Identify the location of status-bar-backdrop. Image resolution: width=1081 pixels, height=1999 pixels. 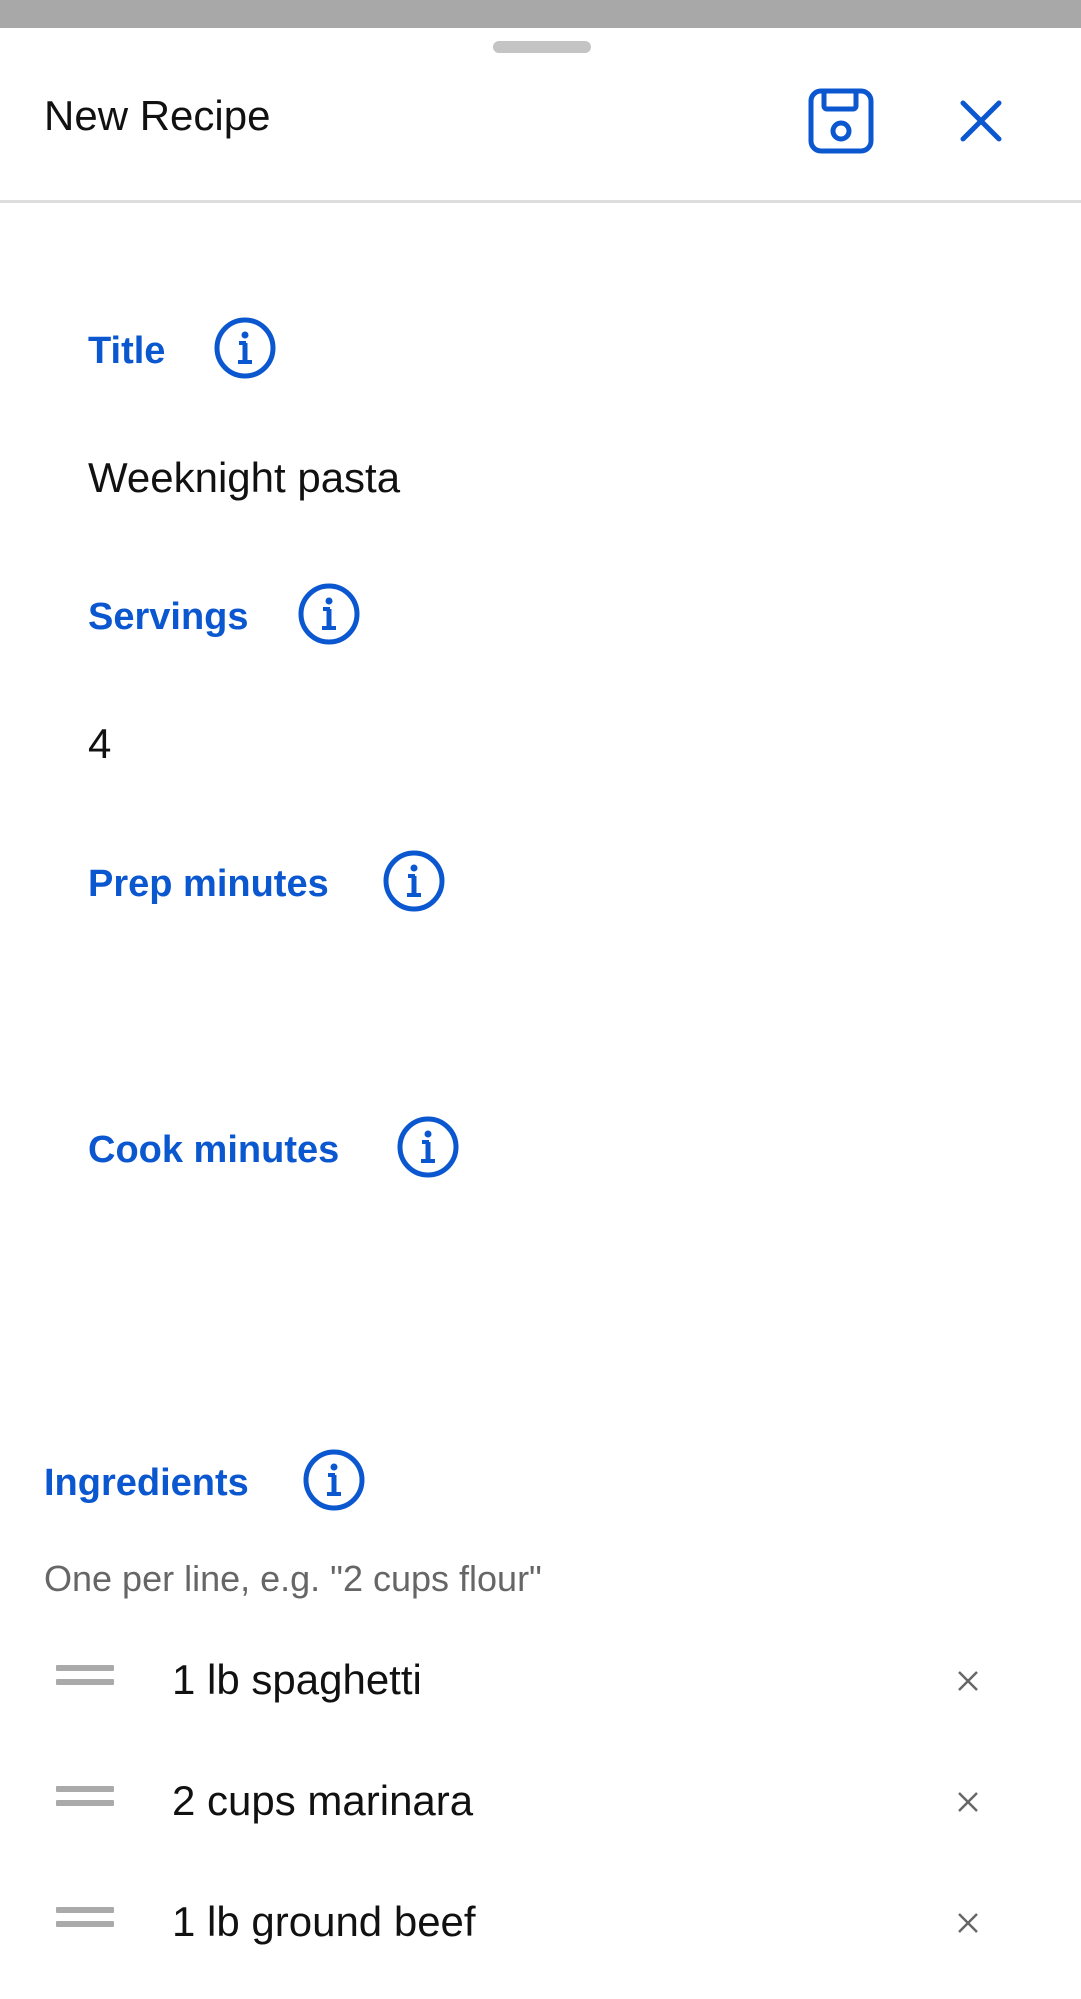
(540, 14).